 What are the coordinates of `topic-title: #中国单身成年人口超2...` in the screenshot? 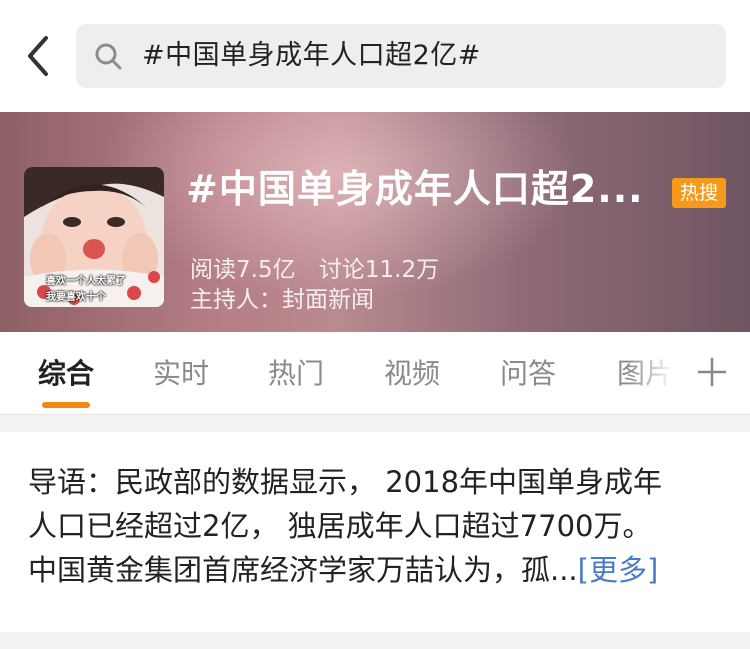 It's located at (415, 189).